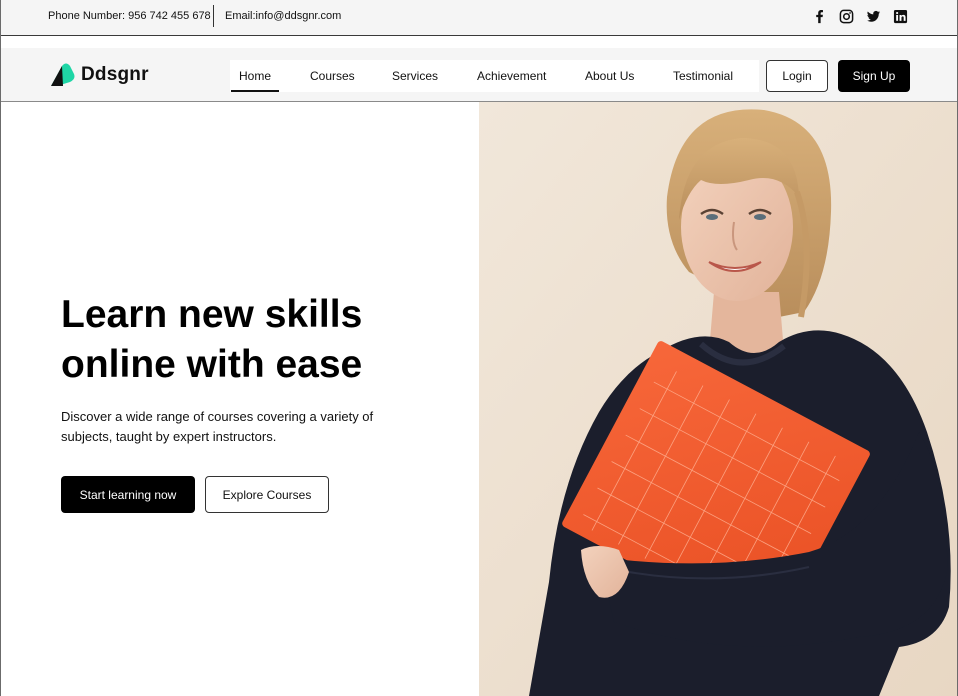 This screenshot has height=696, width=958. I want to click on brand-name: Ddsgnr, so click(115, 74).